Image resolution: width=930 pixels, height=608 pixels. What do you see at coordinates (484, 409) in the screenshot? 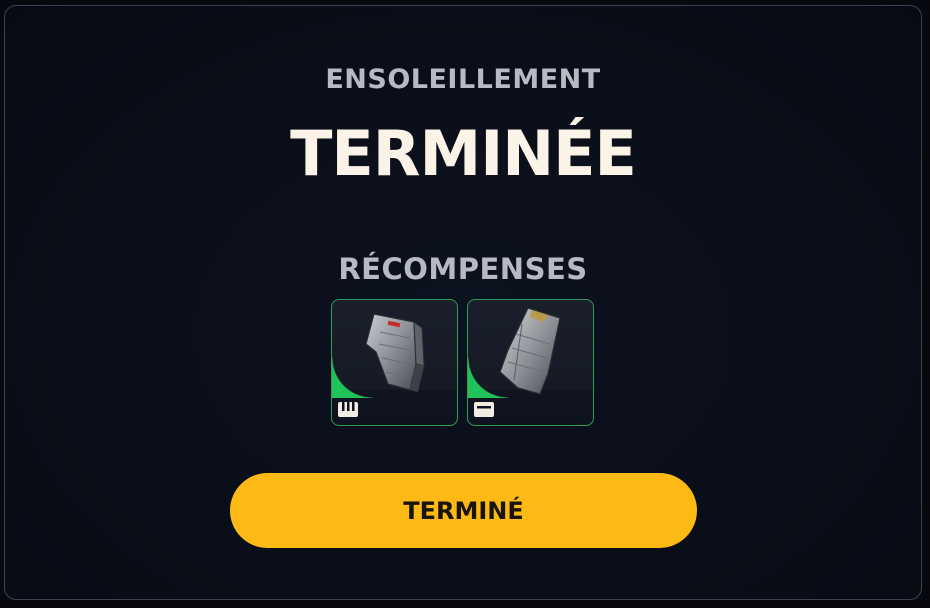
I see `storage-slot-icon` at bounding box center [484, 409].